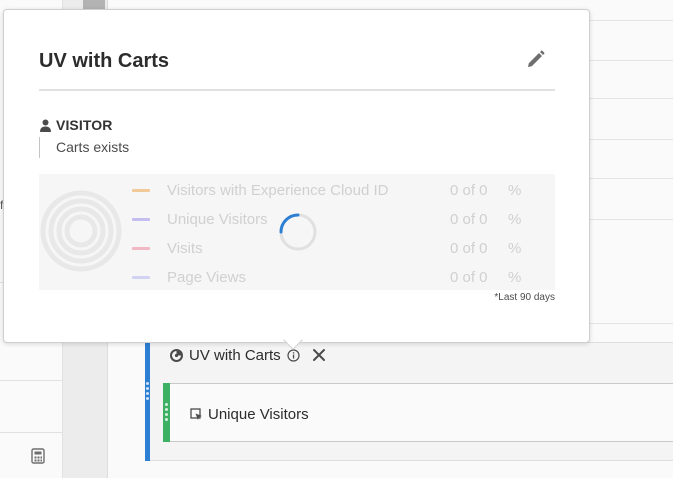 This screenshot has width=673, height=478. What do you see at coordinates (38, 456) in the screenshot?
I see `calculator-icon` at bounding box center [38, 456].